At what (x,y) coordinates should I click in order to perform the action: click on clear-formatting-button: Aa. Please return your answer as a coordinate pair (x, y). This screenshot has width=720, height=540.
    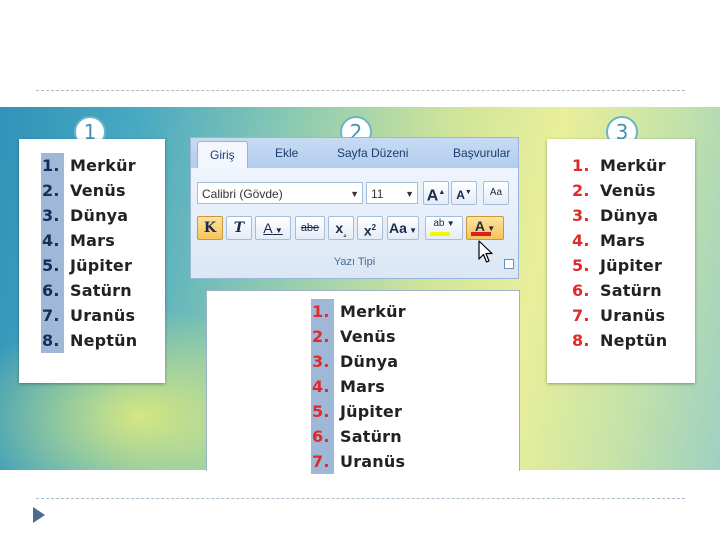
    Looking at the image, I should click on (496, 193).